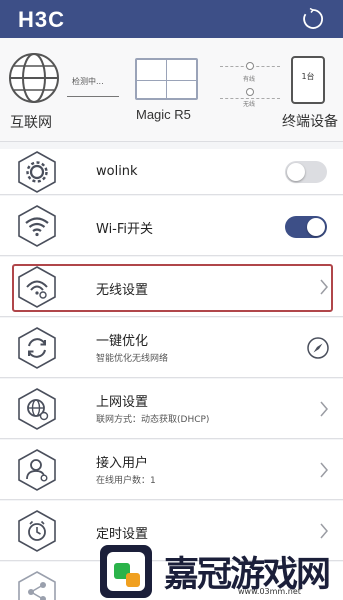  Describe the element at coordinates (171, 470) in the screenshot. I see `list-item-access-users: 接入用户 在线用户数：1` at that location.